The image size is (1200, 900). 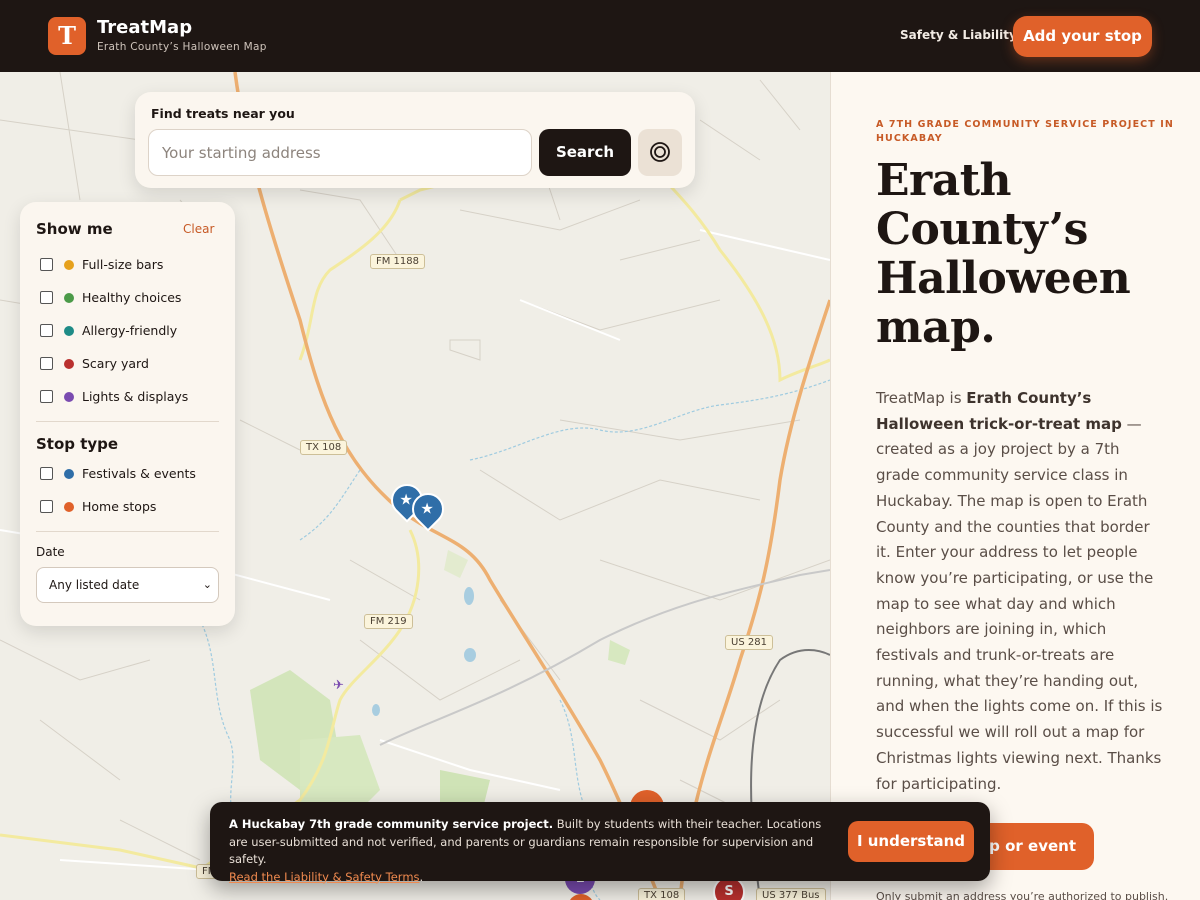 I want to click on search-title: Find treats near you, so click(x=223, y=113).